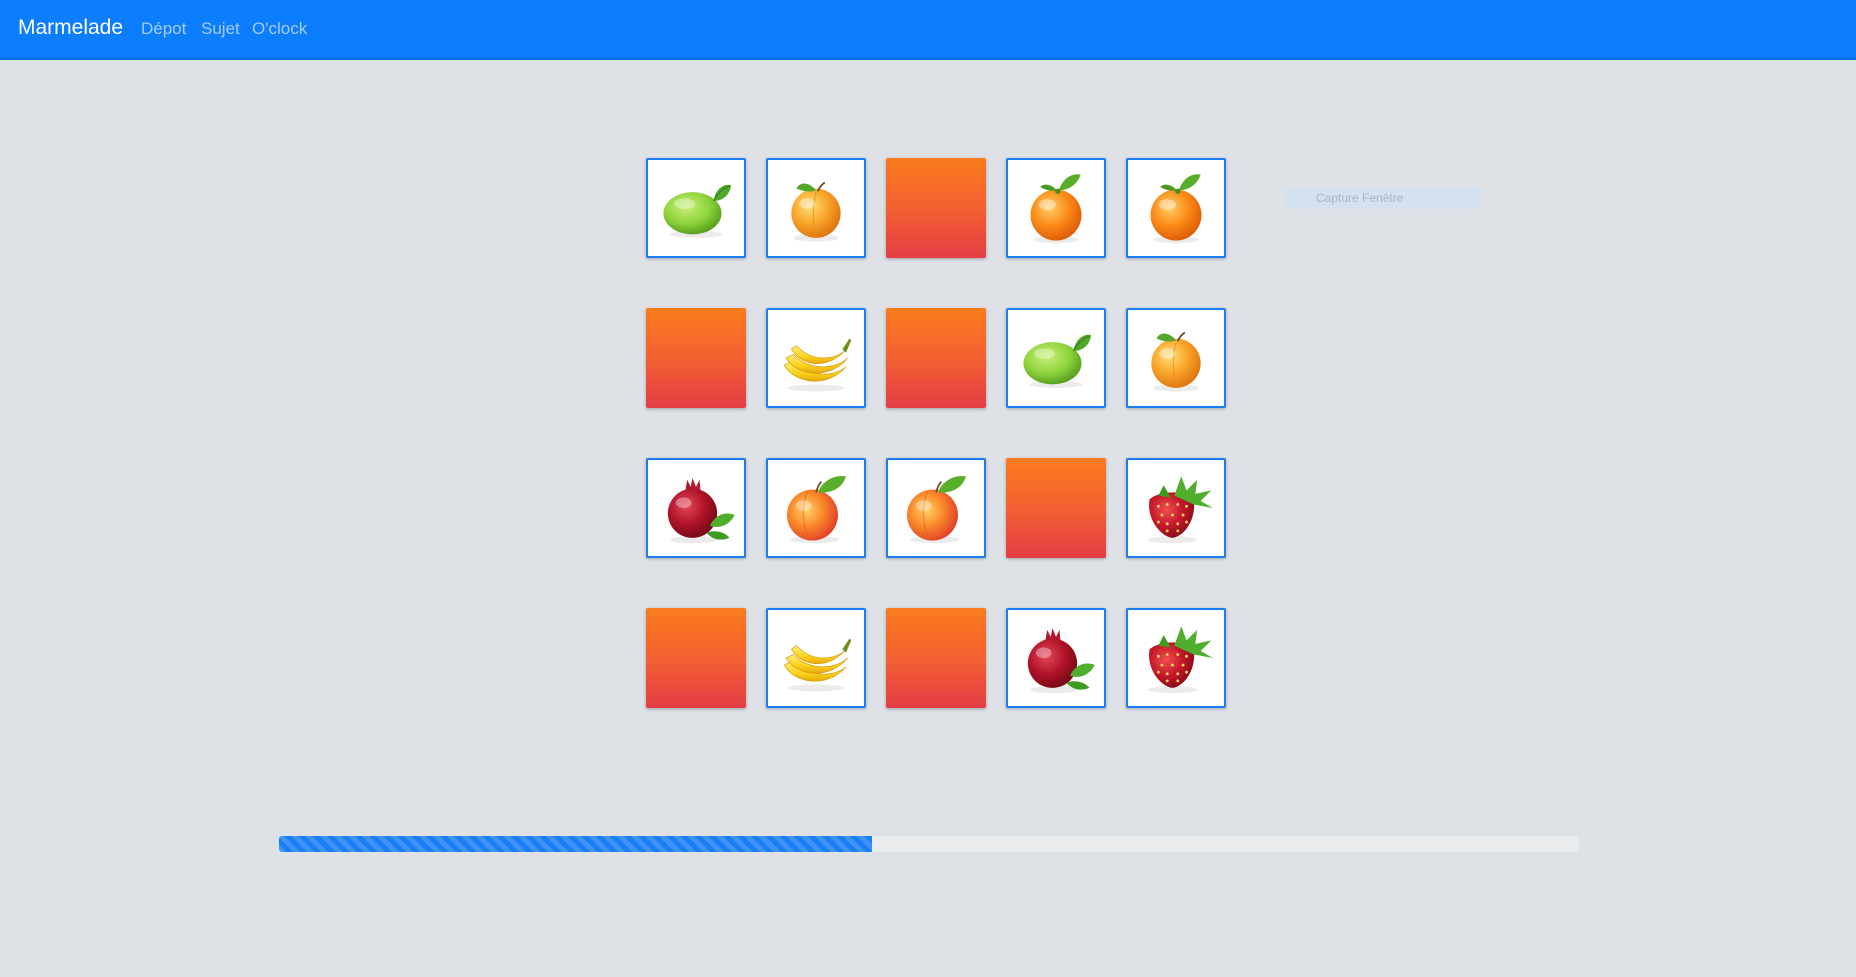 Image resolution: width=1856 pixels, height=977 pixels. What do you see at coordinates (70, 28) in the screenshot?
I see `brand-link: Marmelade` at bounding box center [70, 28].